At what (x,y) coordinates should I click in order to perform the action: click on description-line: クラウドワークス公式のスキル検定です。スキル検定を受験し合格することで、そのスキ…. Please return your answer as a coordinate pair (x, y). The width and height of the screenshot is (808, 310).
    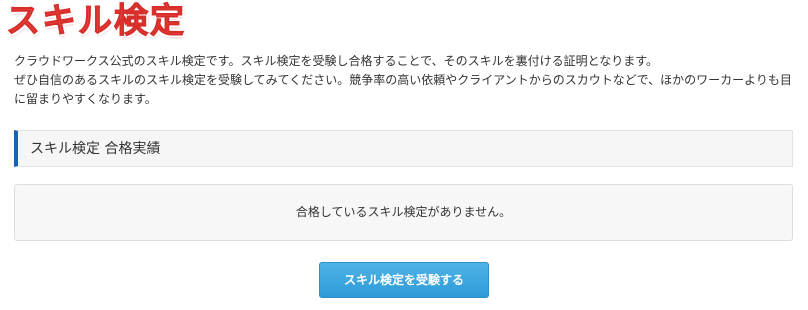
    Looking at the image, I should click on (336, 61).